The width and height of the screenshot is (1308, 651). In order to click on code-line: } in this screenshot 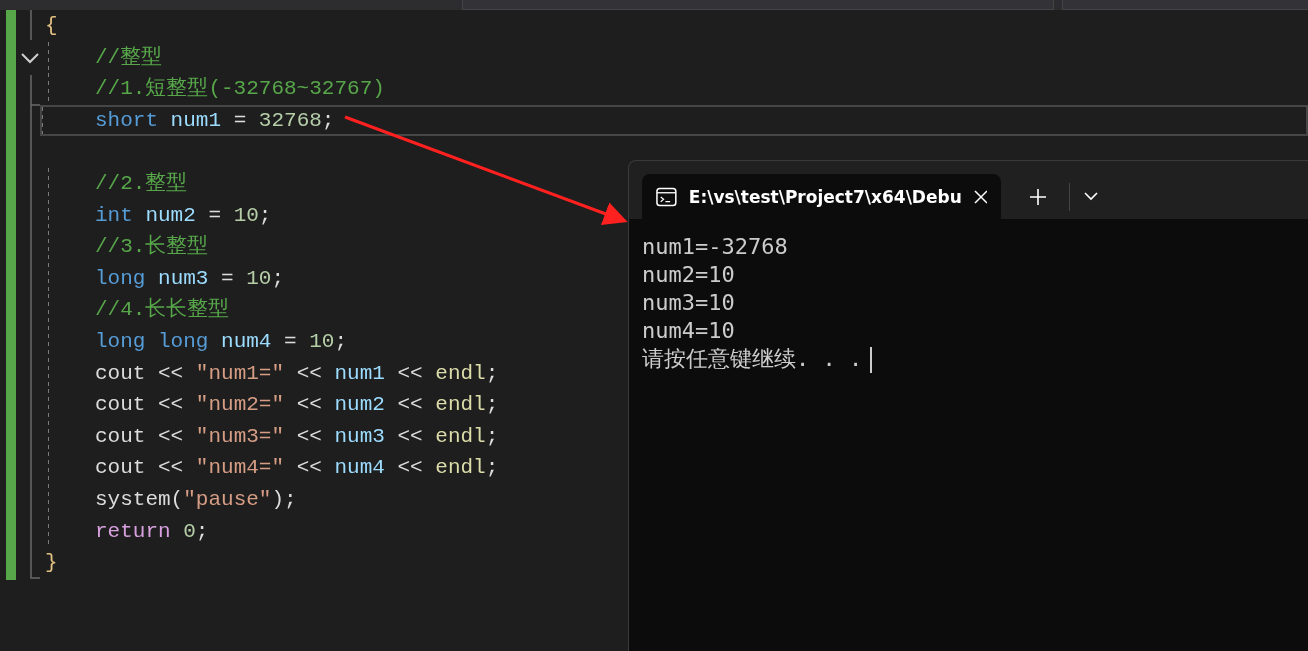, I will do `click(52, 563)`.